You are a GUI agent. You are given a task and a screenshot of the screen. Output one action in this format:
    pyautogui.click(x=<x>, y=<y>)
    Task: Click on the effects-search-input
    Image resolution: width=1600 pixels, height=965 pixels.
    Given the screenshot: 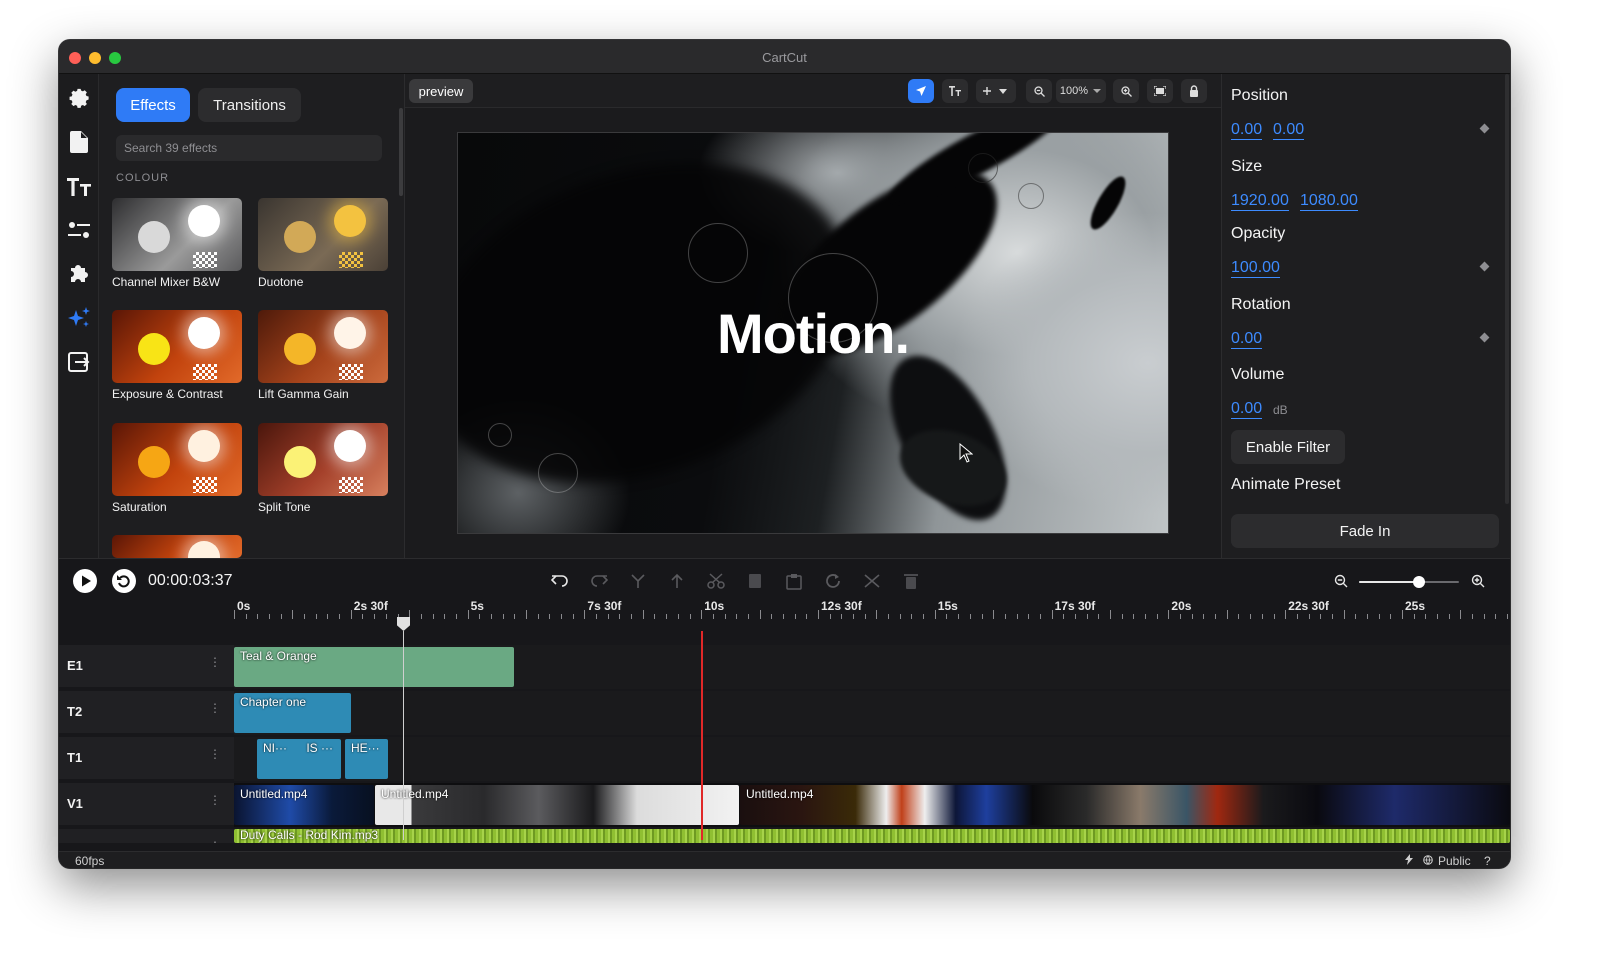 What is the action you would take?
    pyautogui.click(x=249, y=148)
    